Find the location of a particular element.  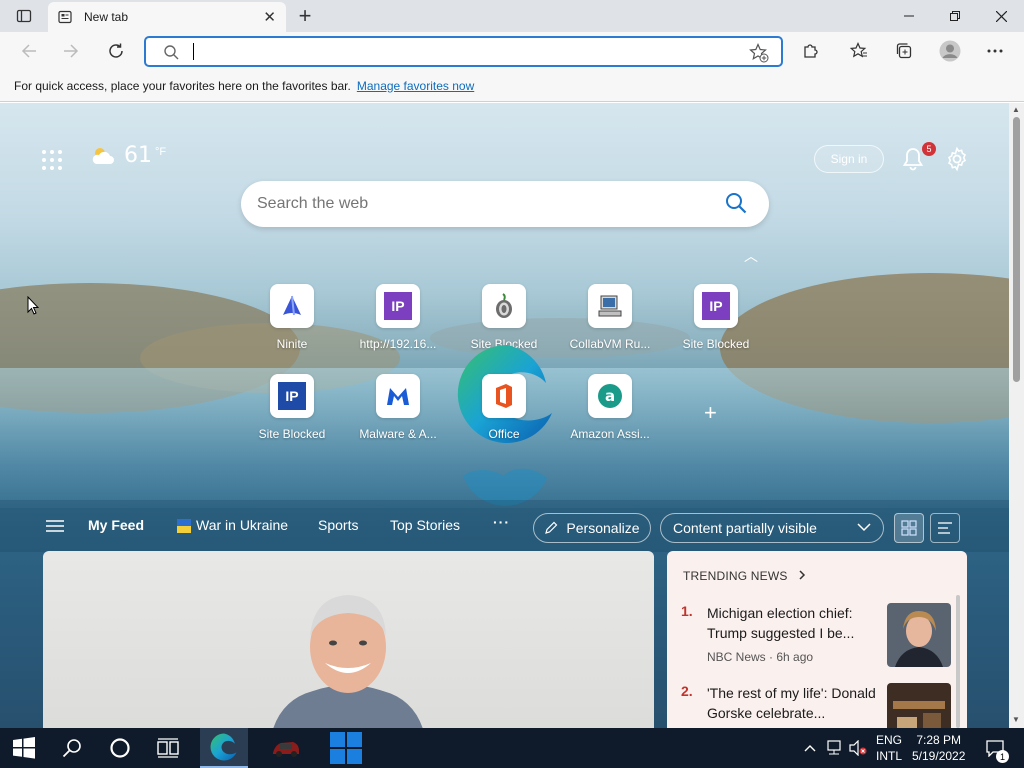

scroll-up-arrow-icon: ▲ is located at coordinates (1016, 109).